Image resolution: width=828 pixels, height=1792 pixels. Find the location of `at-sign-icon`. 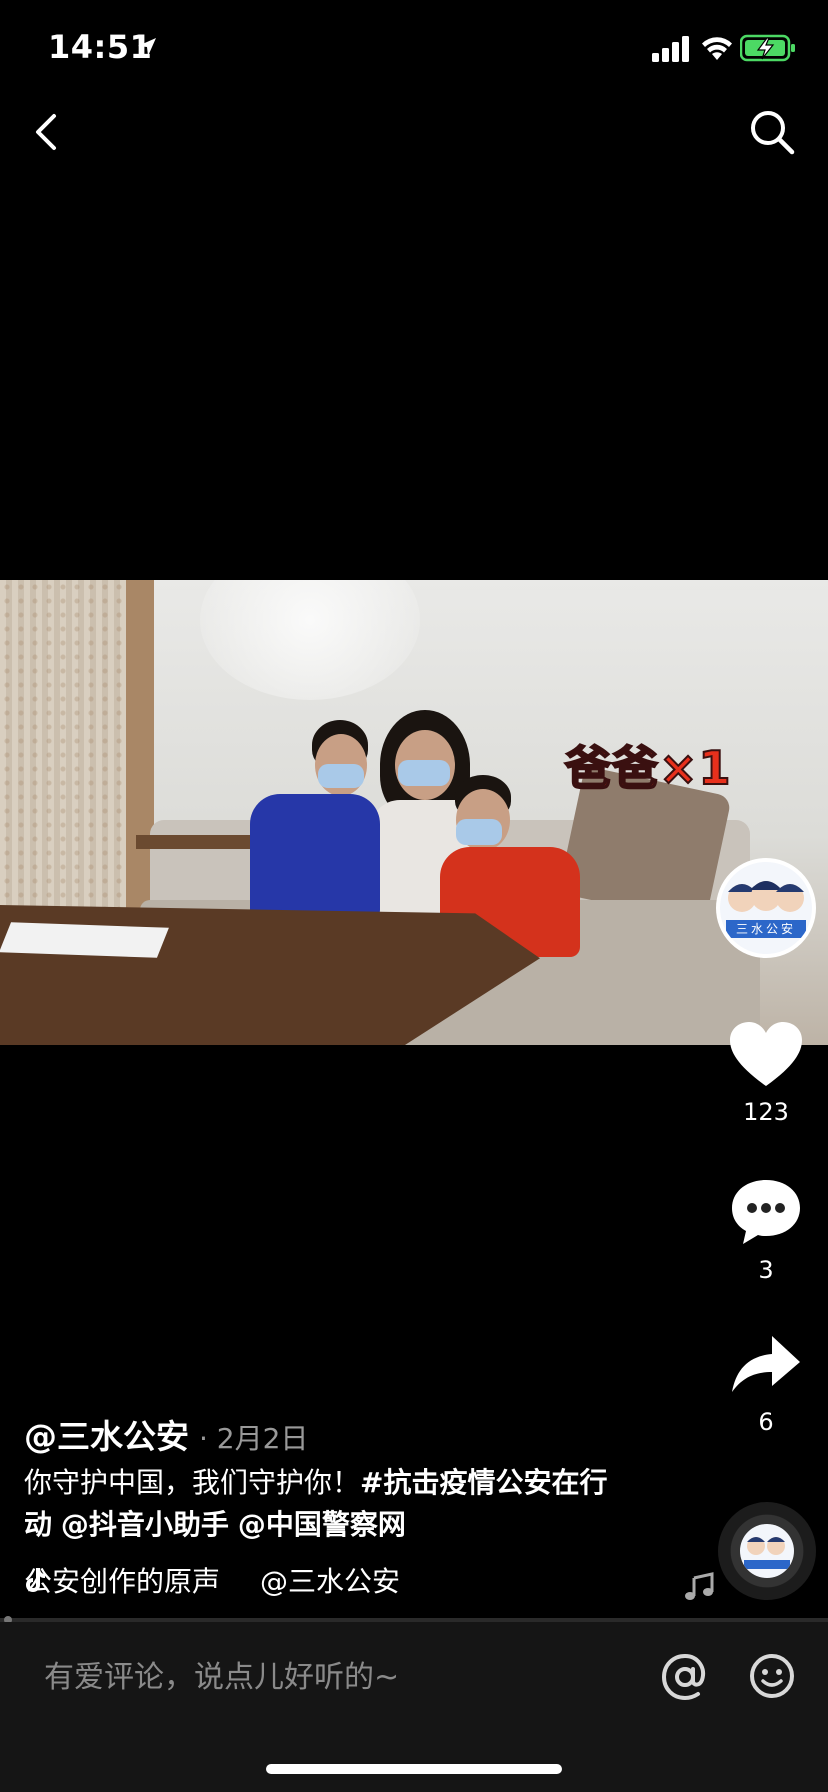

at-sign-icon is located at coordinates (683, 1677).